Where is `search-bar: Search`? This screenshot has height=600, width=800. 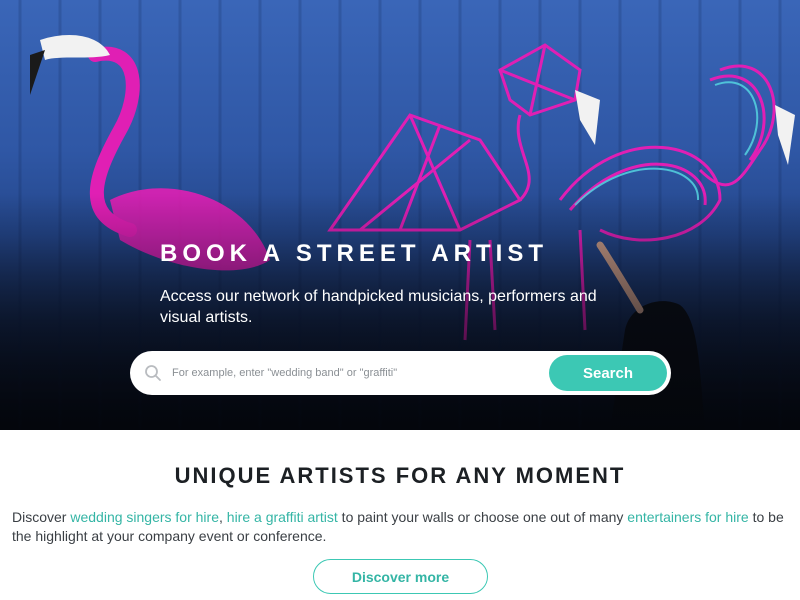
search-bar: Search is located at coordinates (400, 373).